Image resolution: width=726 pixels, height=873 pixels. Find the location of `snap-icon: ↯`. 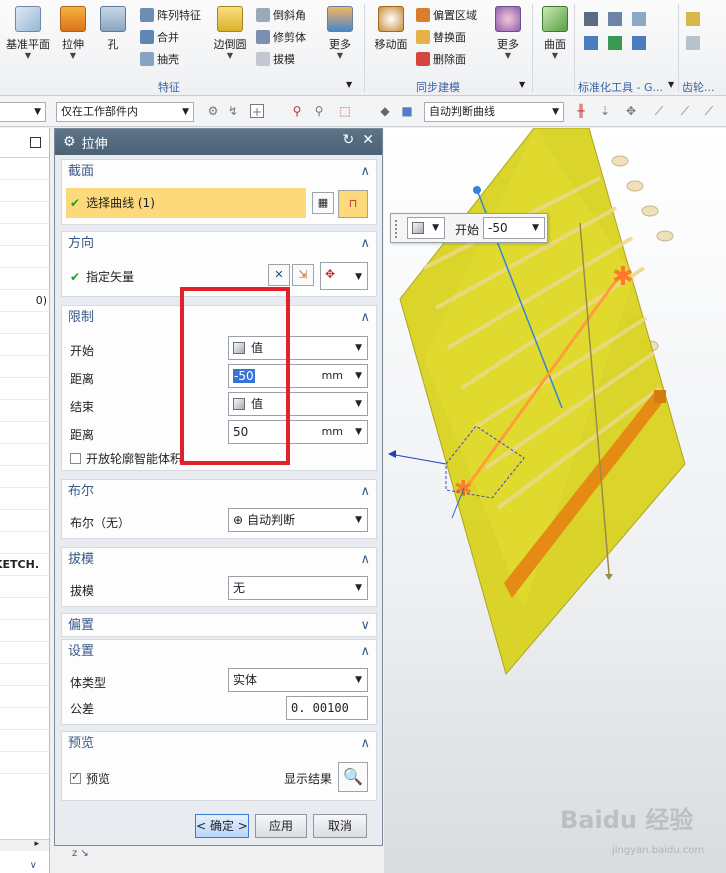

snap-icon: ↯ is located at coordinates (233, 111).